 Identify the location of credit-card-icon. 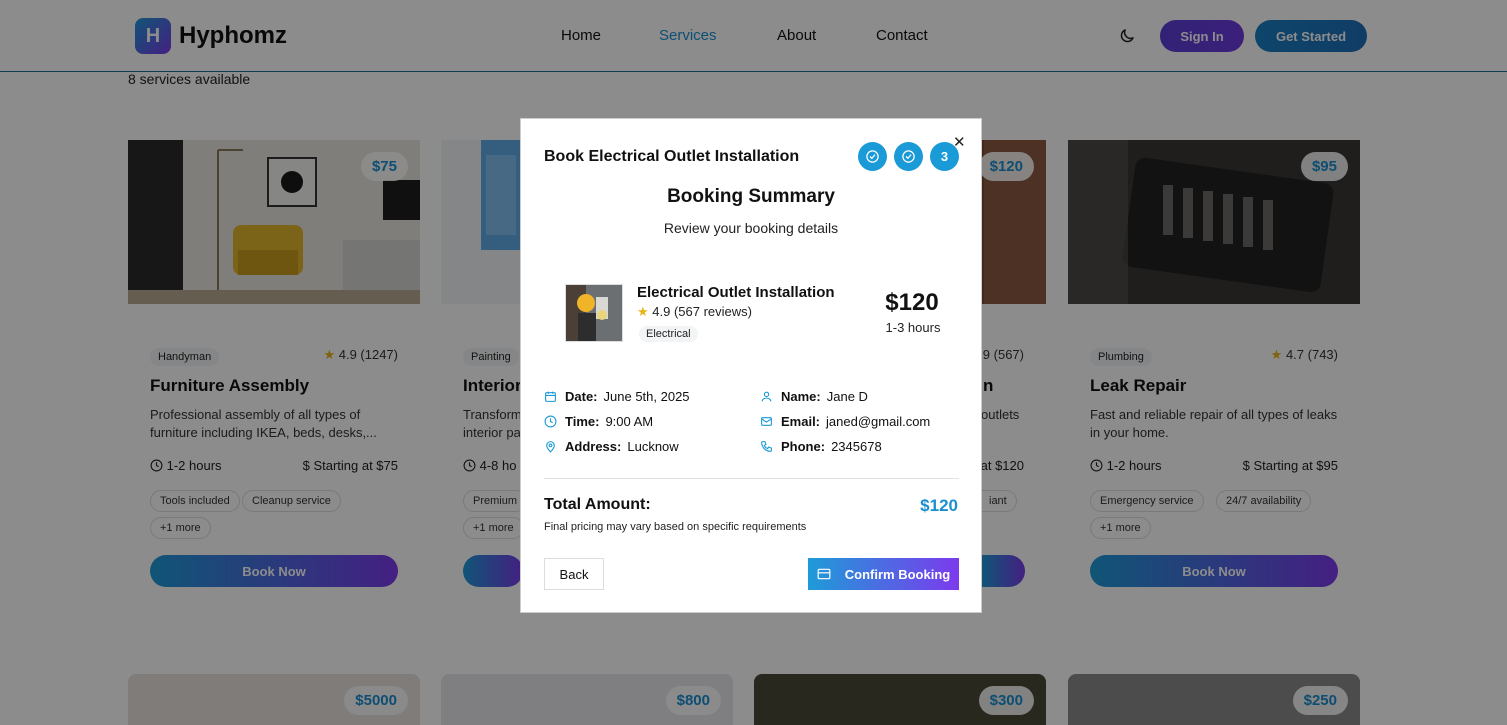
(824, 574).